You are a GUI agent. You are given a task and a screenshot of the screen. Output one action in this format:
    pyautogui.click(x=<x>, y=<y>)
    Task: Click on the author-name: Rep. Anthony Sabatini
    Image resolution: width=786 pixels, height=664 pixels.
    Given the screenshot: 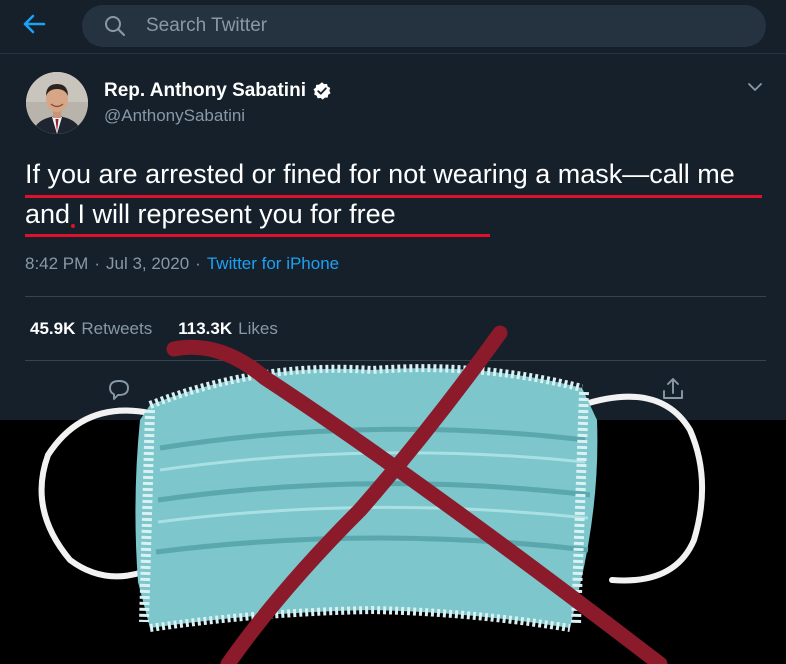 What is the action you would take?
    pyautogui.click(x=218, y=91)
    